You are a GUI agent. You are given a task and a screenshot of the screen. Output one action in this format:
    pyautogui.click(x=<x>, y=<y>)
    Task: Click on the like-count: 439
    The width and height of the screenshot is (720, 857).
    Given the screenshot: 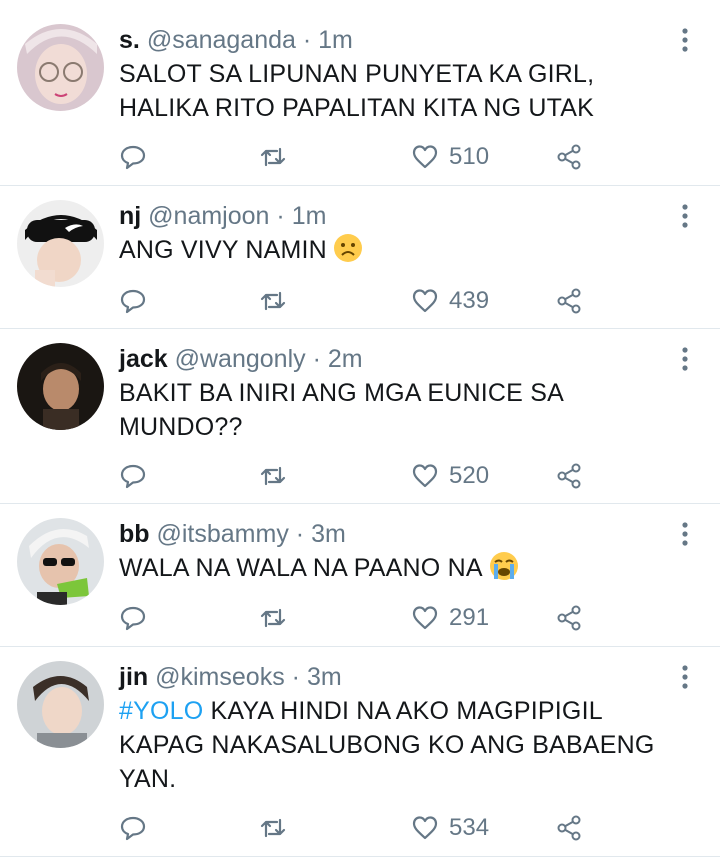 What is the action you would take?
    pyautogui.click(x=469, y=300)
    